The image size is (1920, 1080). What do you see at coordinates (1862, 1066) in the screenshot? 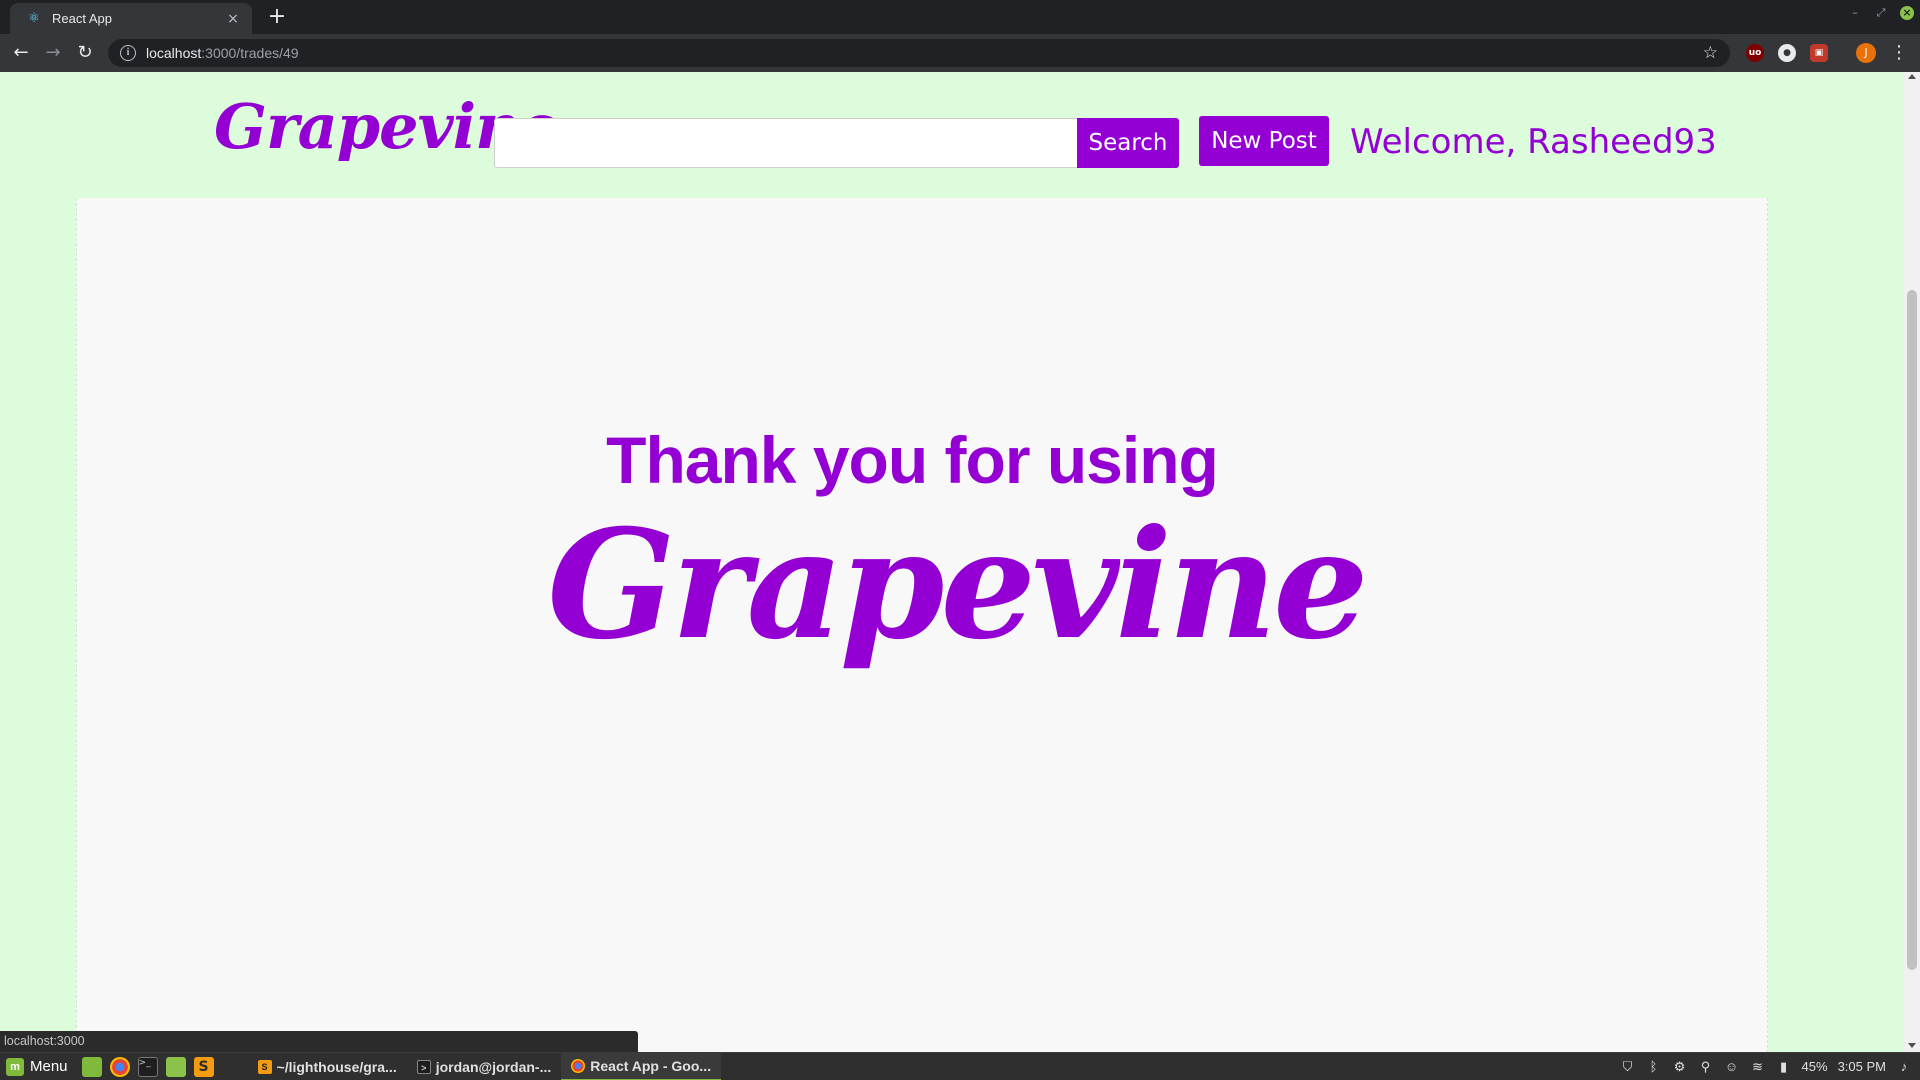
I see `clock: 3:05 PM` at bounding box center [1862, 1066].